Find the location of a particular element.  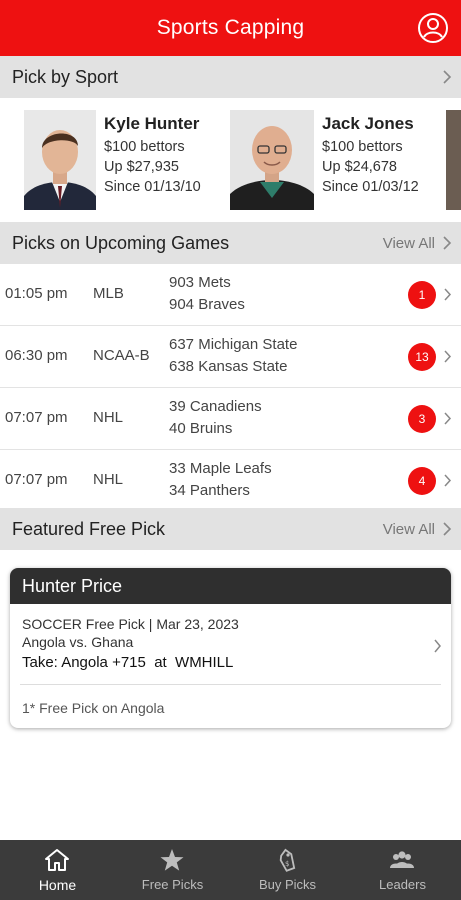

game-time: 01:05 pm is located at coordinates (36, 293).